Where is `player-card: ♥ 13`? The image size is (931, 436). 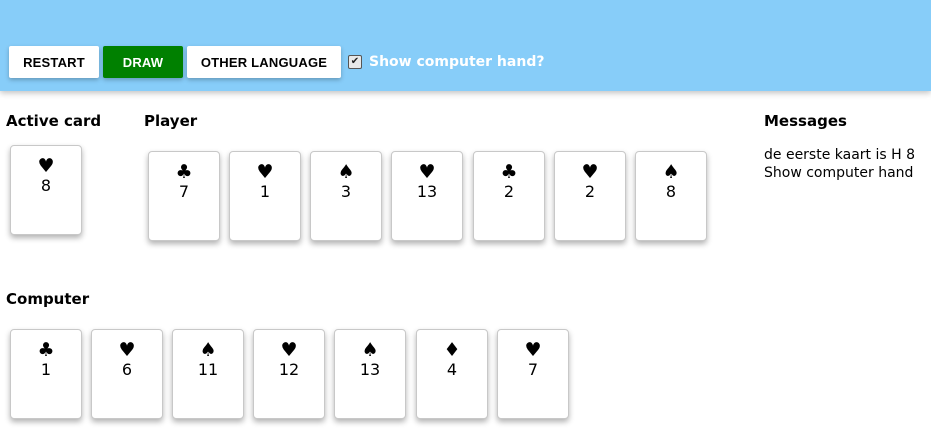 player-card: ♥ 13 is located at coordinates (427, 196).